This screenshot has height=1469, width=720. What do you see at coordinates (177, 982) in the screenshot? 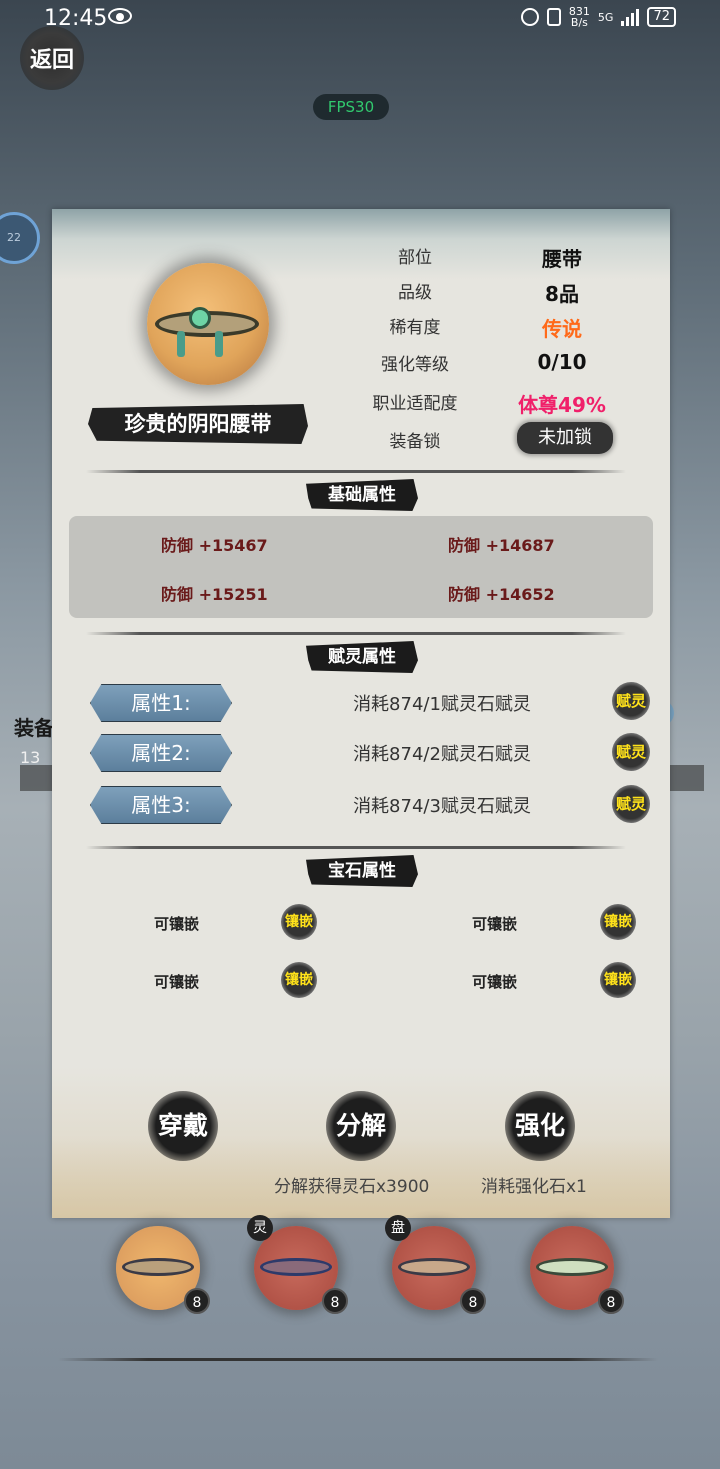
I see `gem-slot-3-label: 可镶嵌` at bounding box center [177, 982].